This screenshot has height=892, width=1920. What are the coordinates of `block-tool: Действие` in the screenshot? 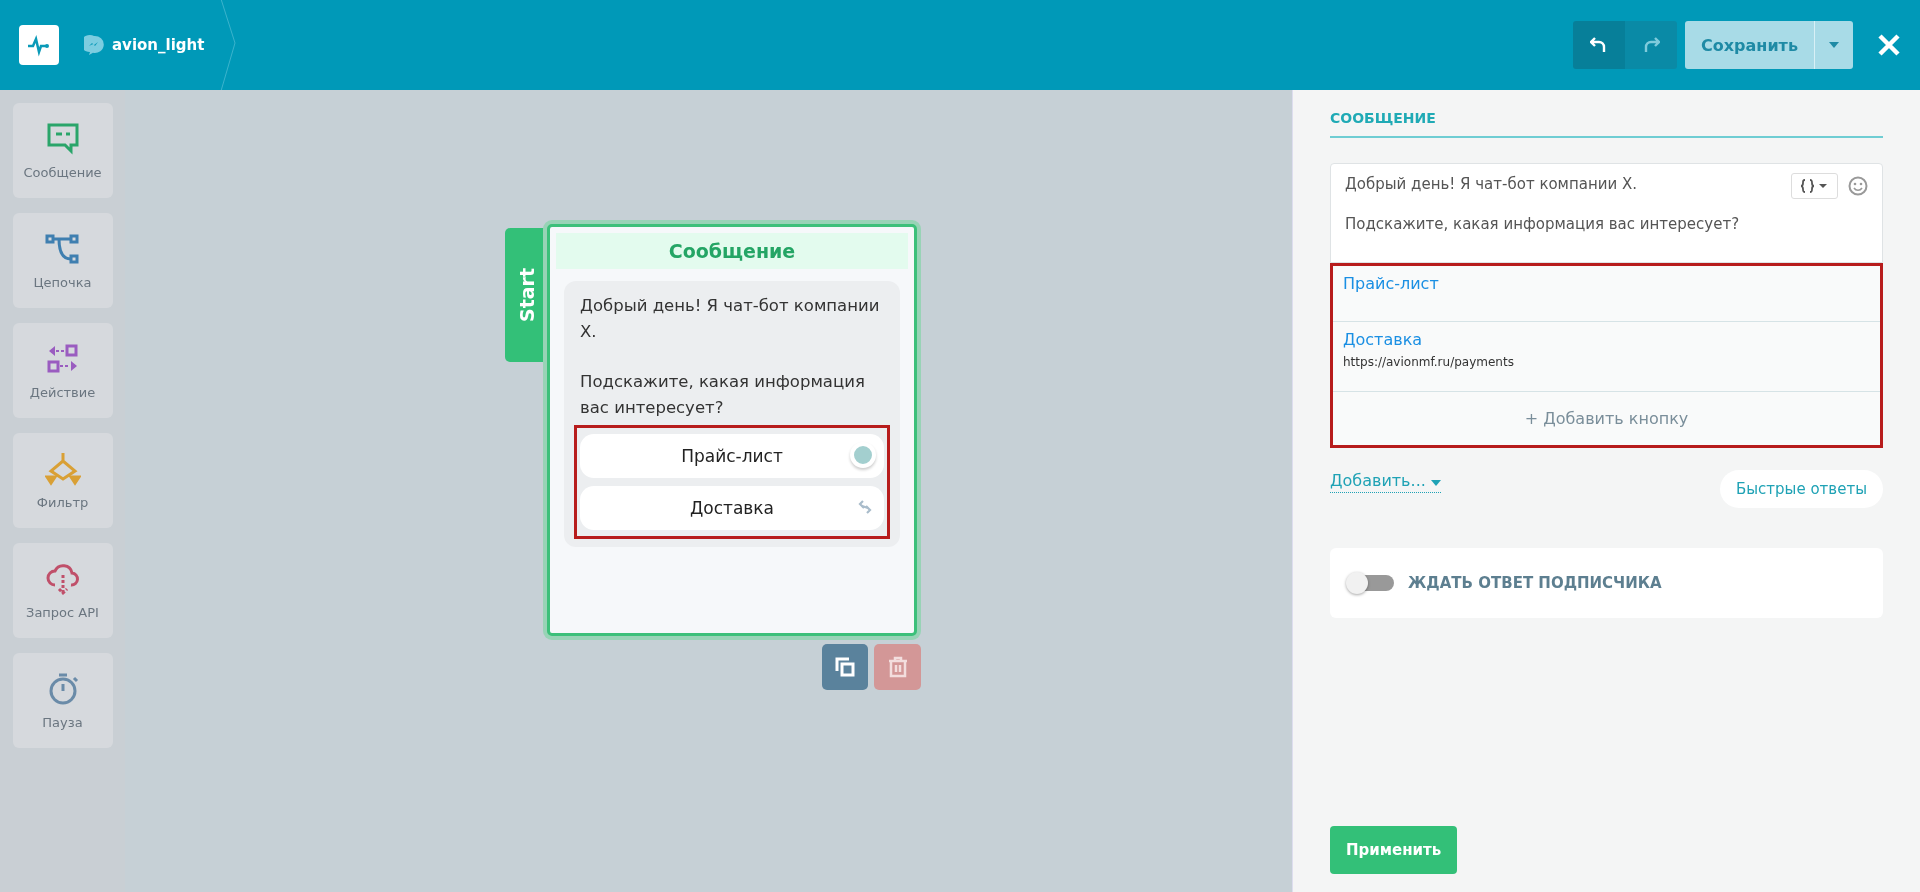 It's located at (62, 370).